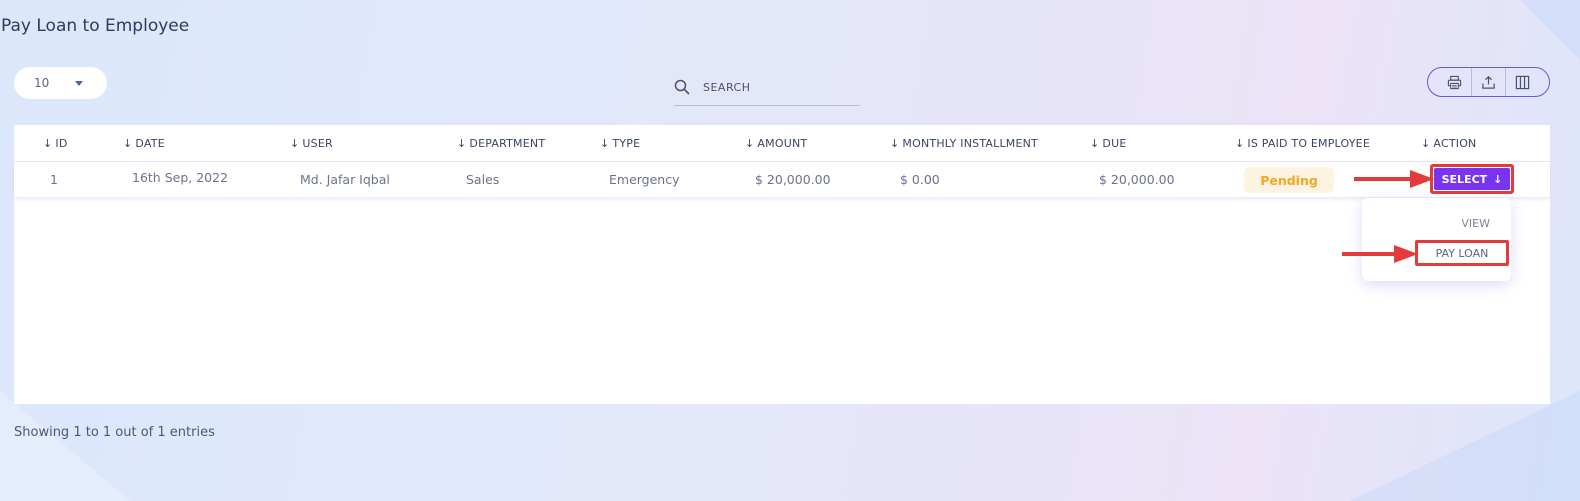 The image size is (1580, 501). I want to click on arrow-down-icon: ↓, so click(1498, 179).